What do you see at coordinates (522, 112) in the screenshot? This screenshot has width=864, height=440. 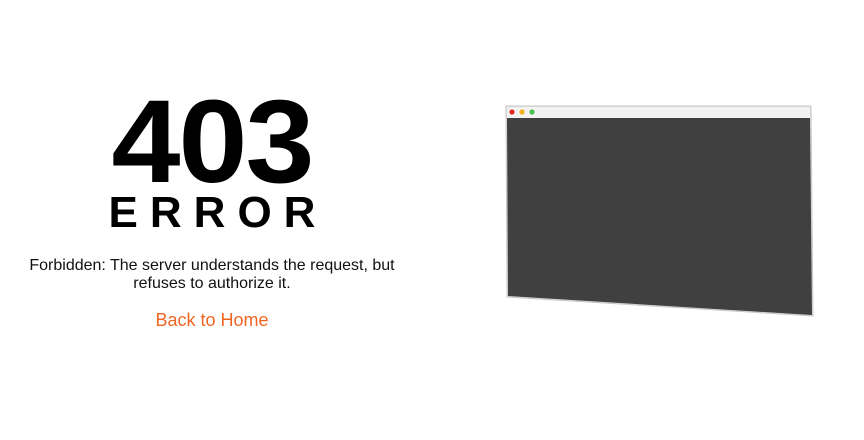 I see `minimize-button-dot` at bounding box center [522, 112].